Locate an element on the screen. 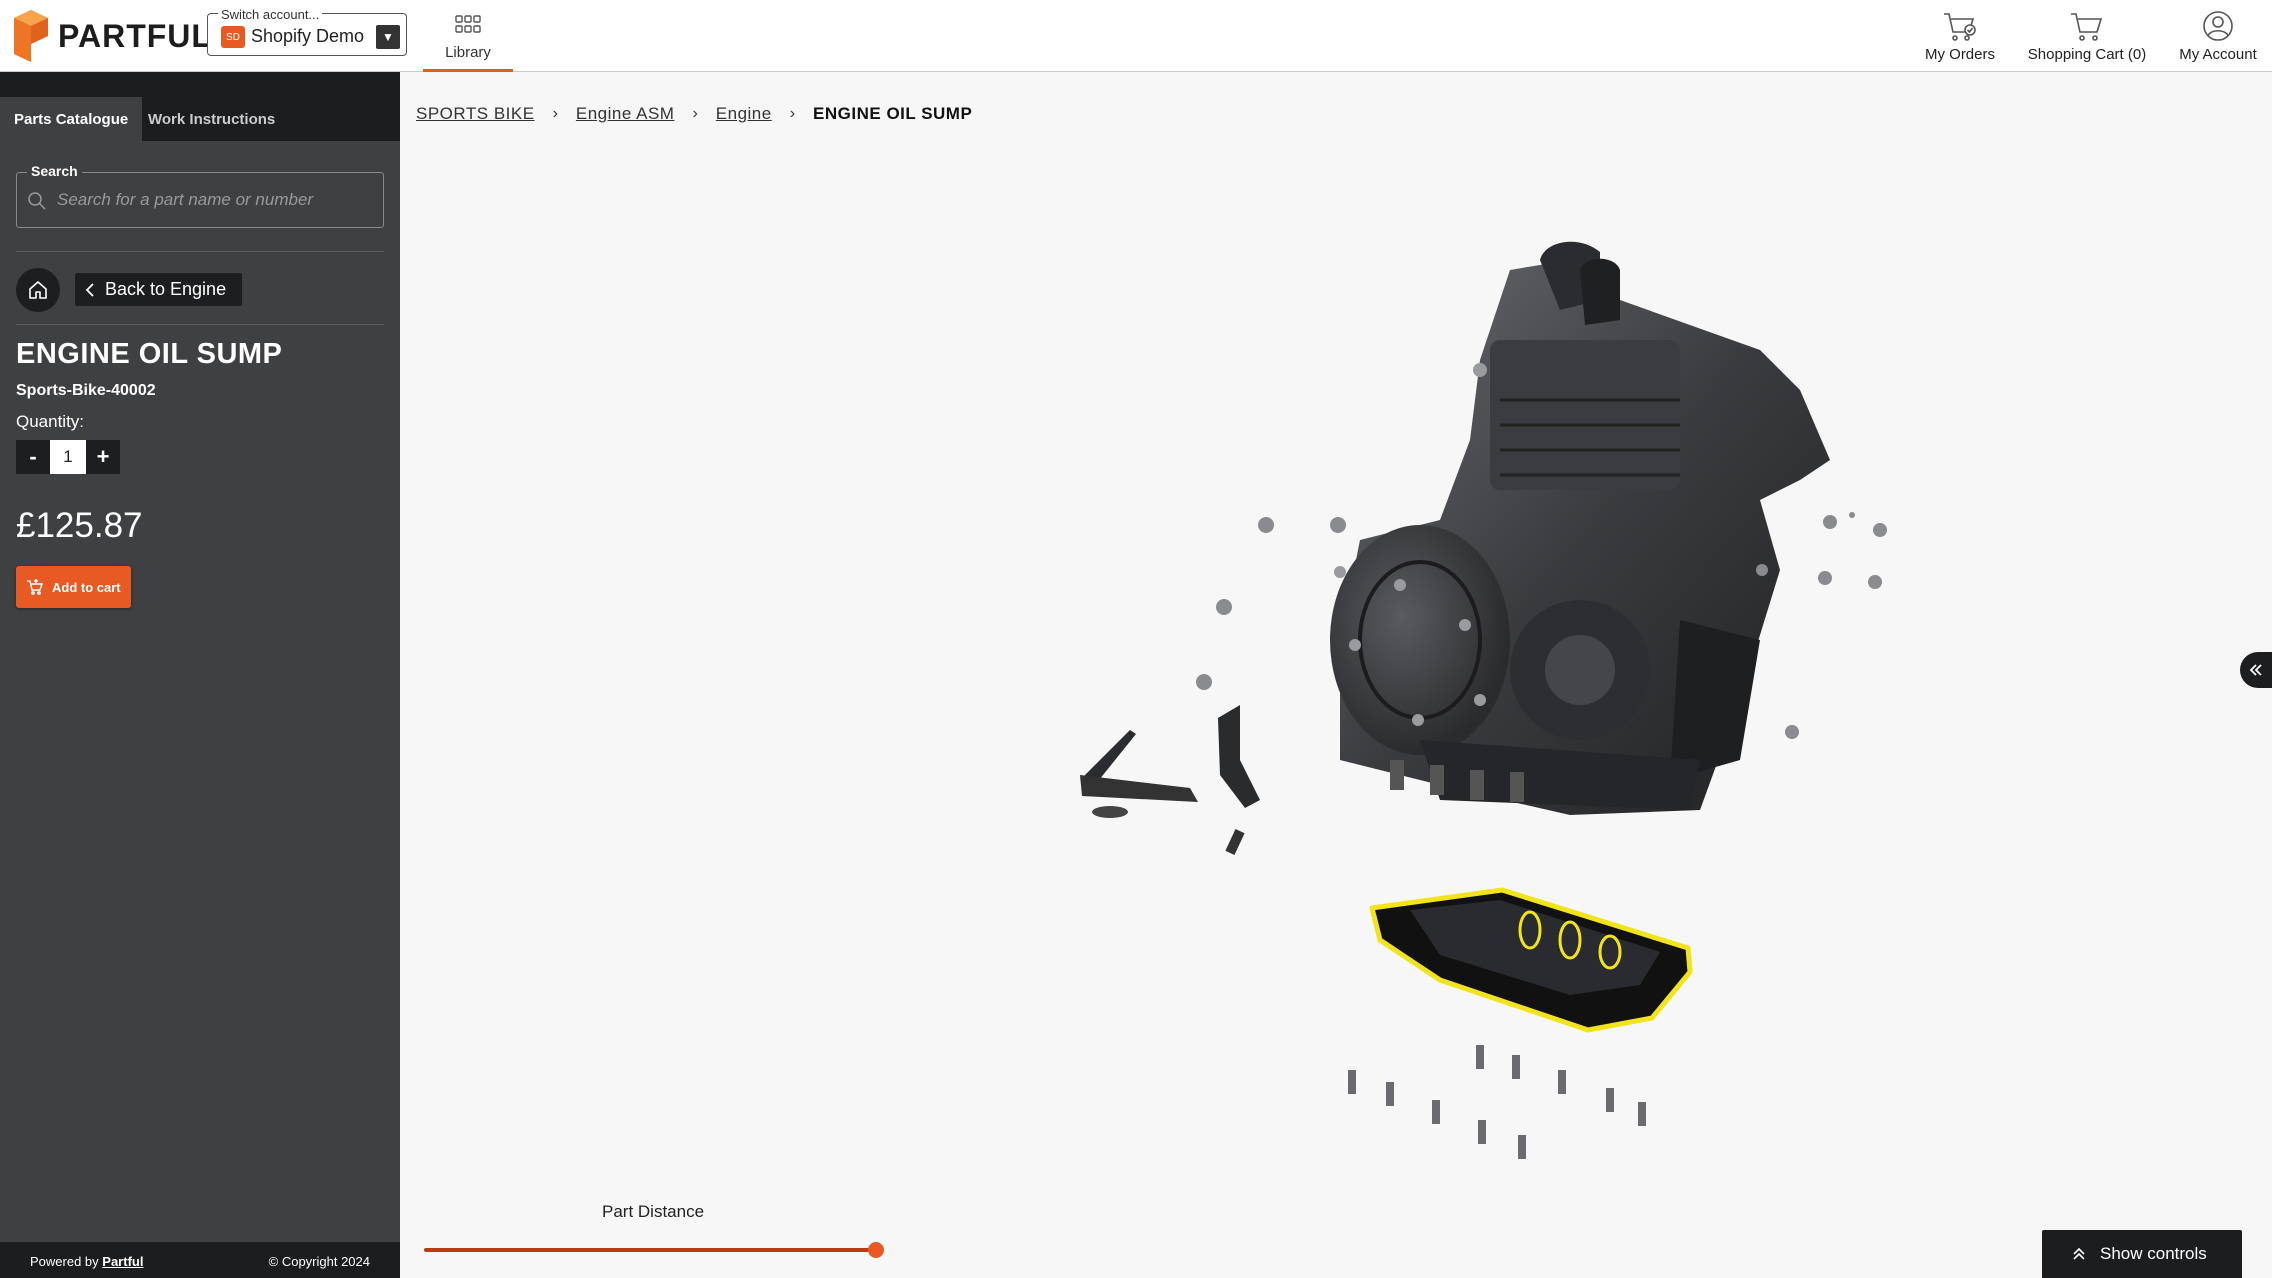 The image size is (2272, 1278). home-icon is located at coordinates (38, 290).